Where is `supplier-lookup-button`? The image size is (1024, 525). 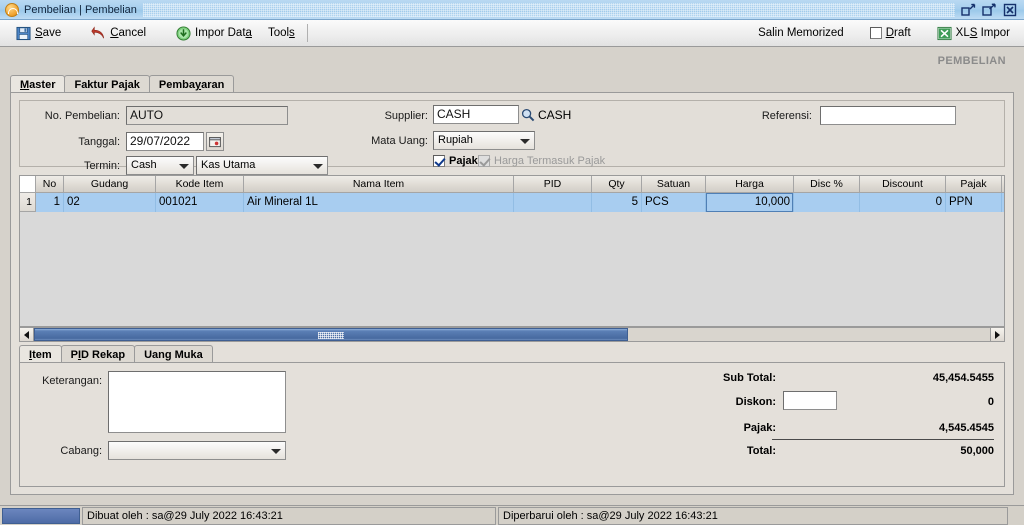 supplier-lookup-button is located at coordinates (528, 114).